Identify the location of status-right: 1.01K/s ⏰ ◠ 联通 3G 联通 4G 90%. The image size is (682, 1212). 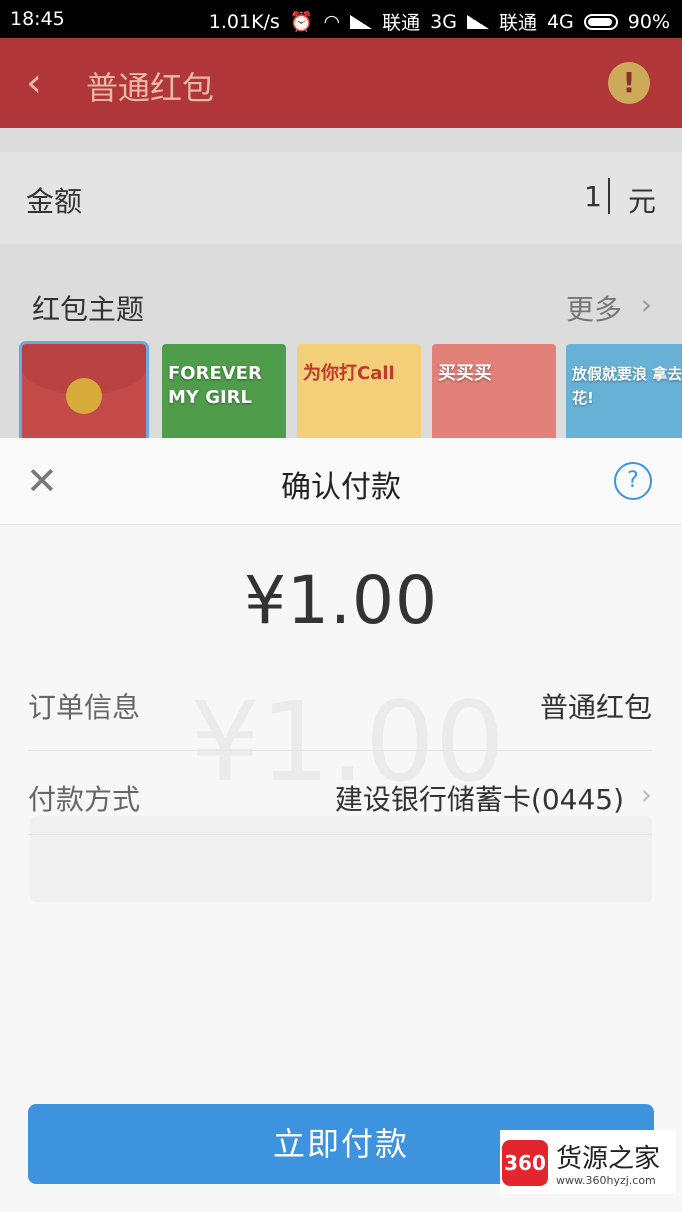
(439, 21).